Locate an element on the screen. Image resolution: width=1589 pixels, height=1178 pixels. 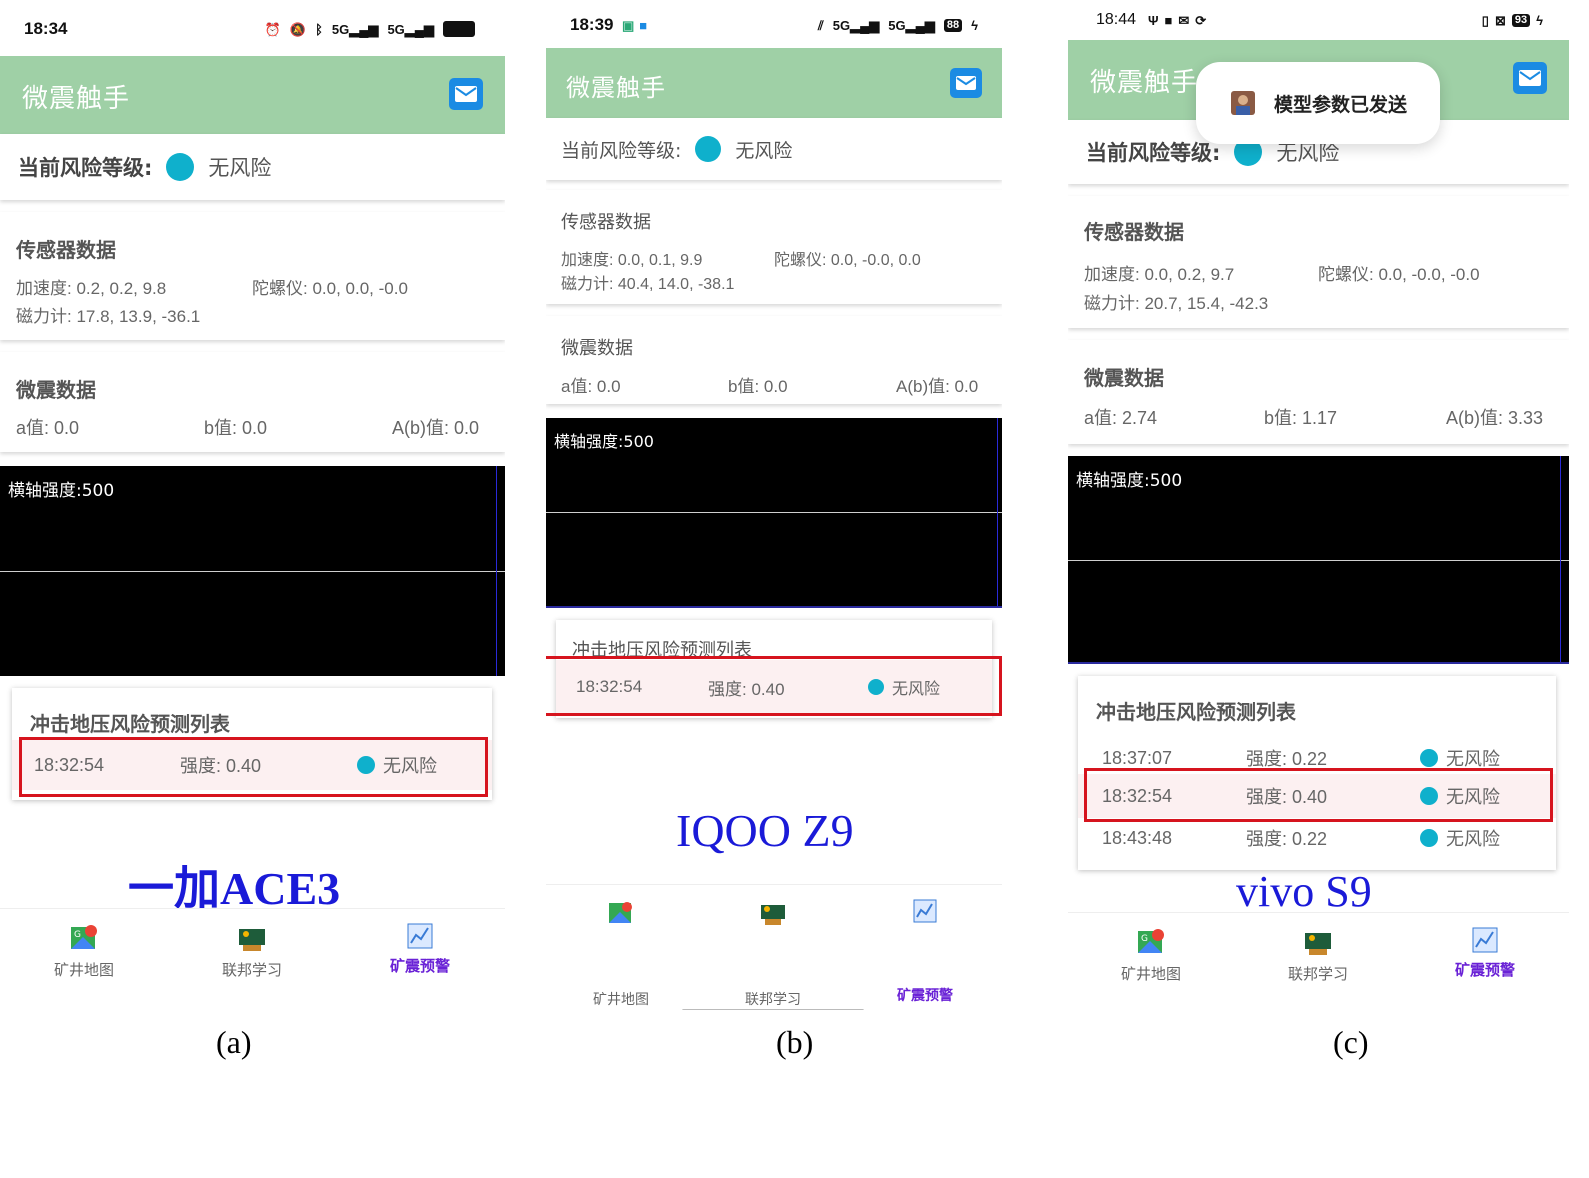
mail-icon is located at coordinates (966, 83).